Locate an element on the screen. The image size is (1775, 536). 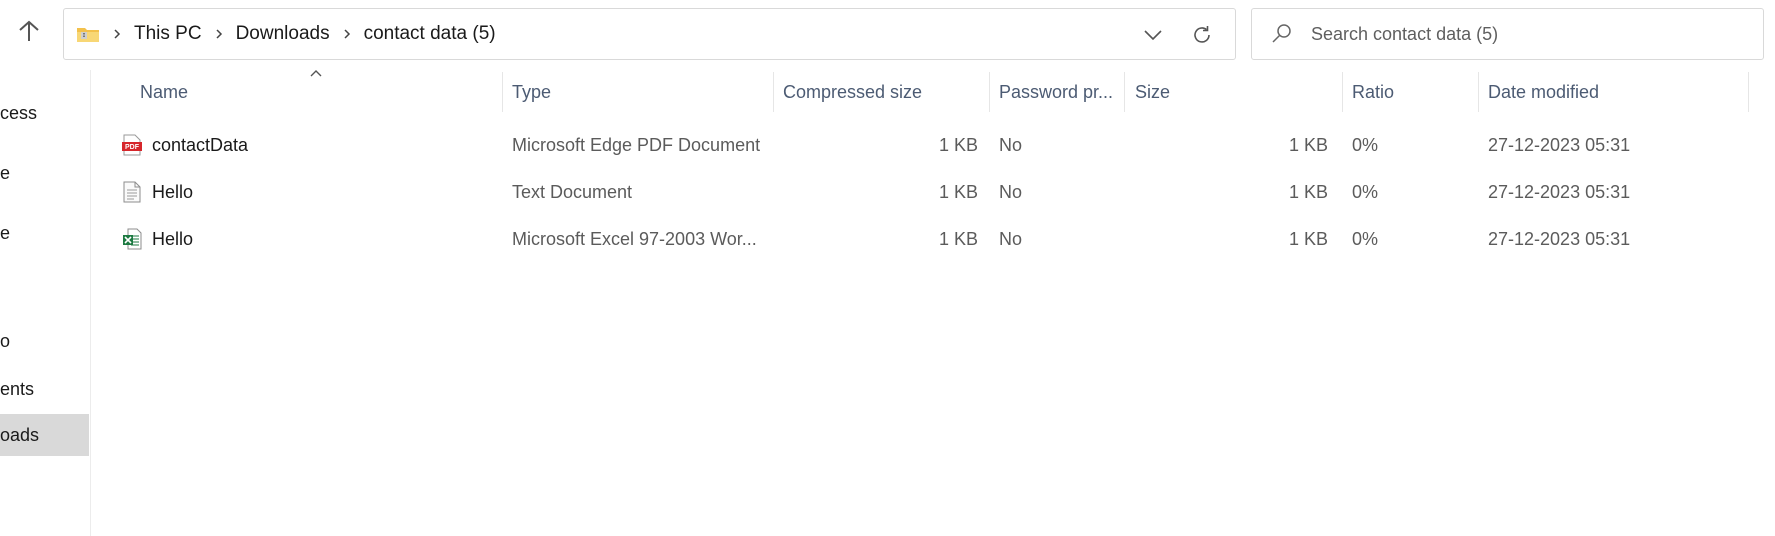
column-header-compressed-size: Compressed size is located at coordinates (852, 92).